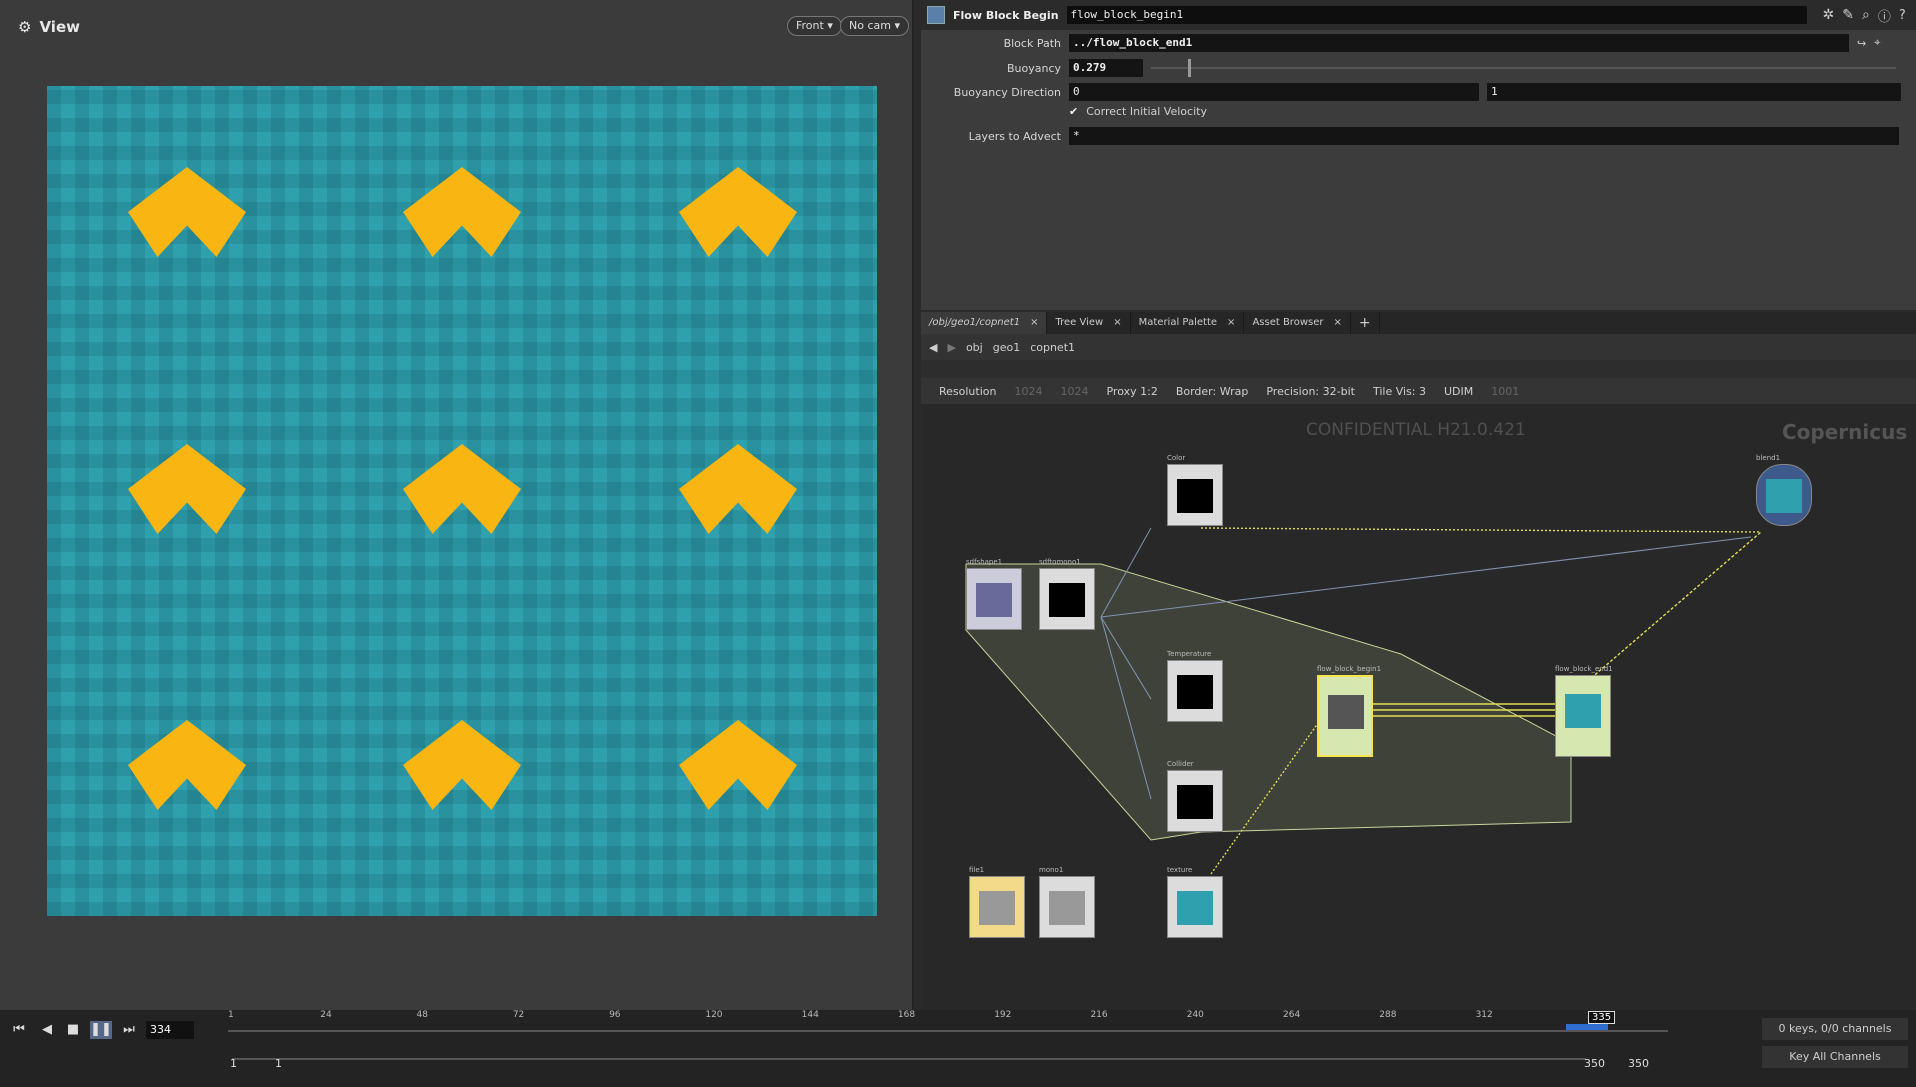  I want to click on frame-input: 334, so click(170, 1030).